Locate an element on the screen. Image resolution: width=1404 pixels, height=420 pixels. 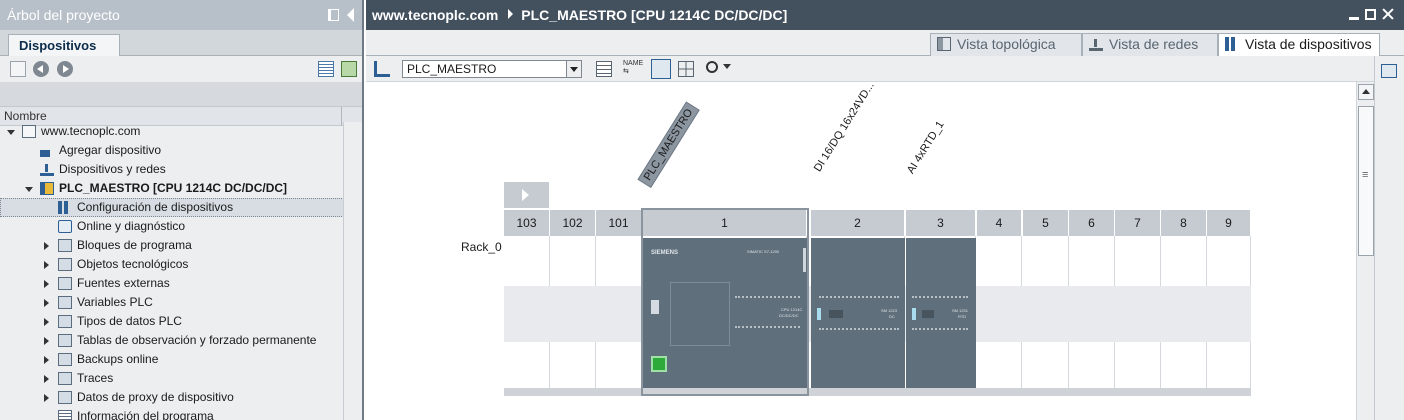
tree-item: Configuración de dispositivos is located at coordinates (181, 207).